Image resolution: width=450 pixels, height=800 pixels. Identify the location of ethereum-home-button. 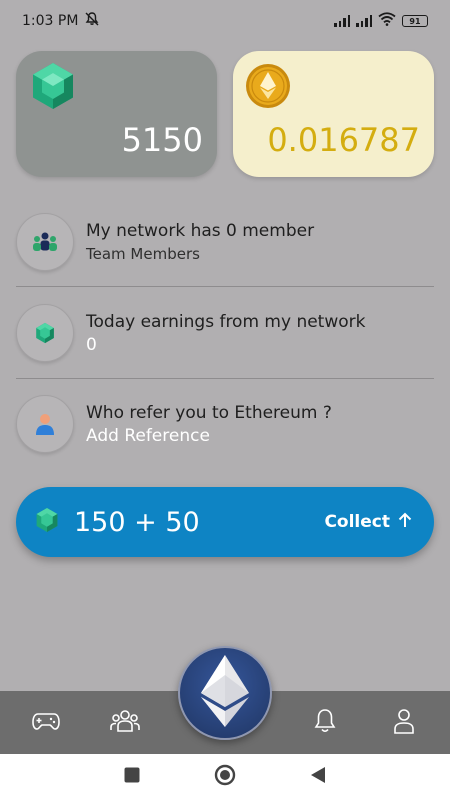
(225, 693).